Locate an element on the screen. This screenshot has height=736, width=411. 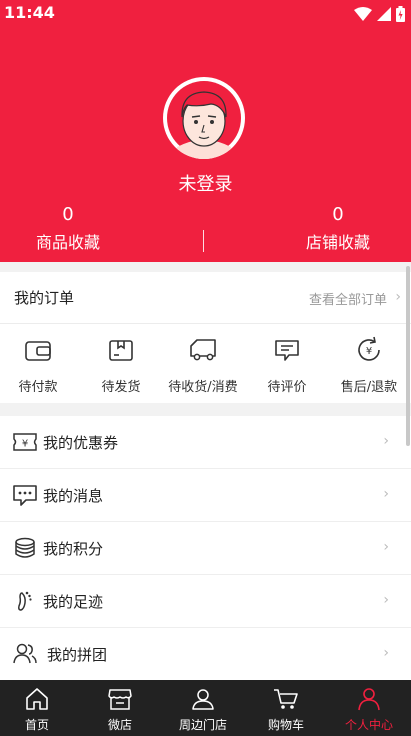
tab-cart: 购物车 is located at coordinates (286, 708).